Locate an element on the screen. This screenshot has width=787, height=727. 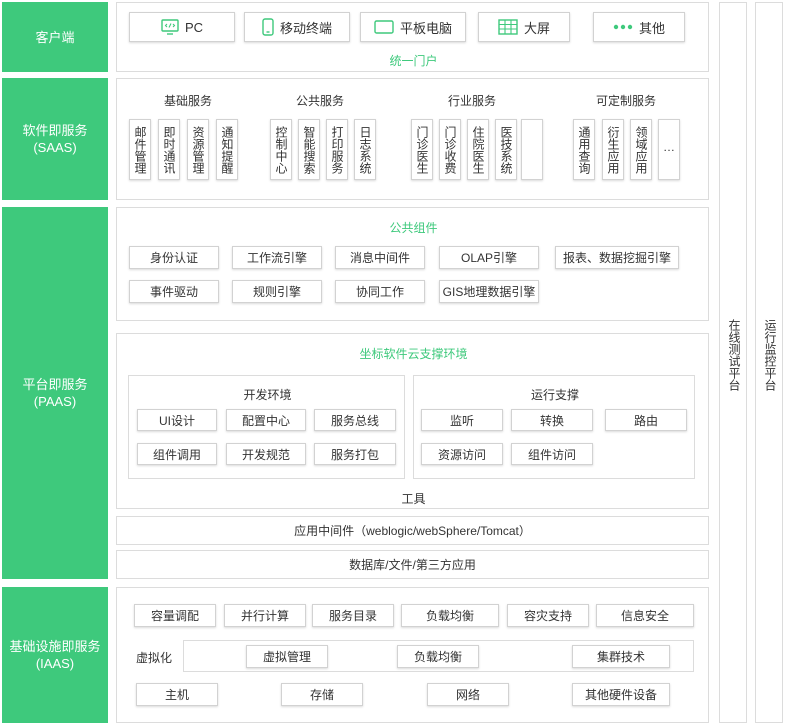
runtime-item: 转换 is located at coordinates (552, 420).